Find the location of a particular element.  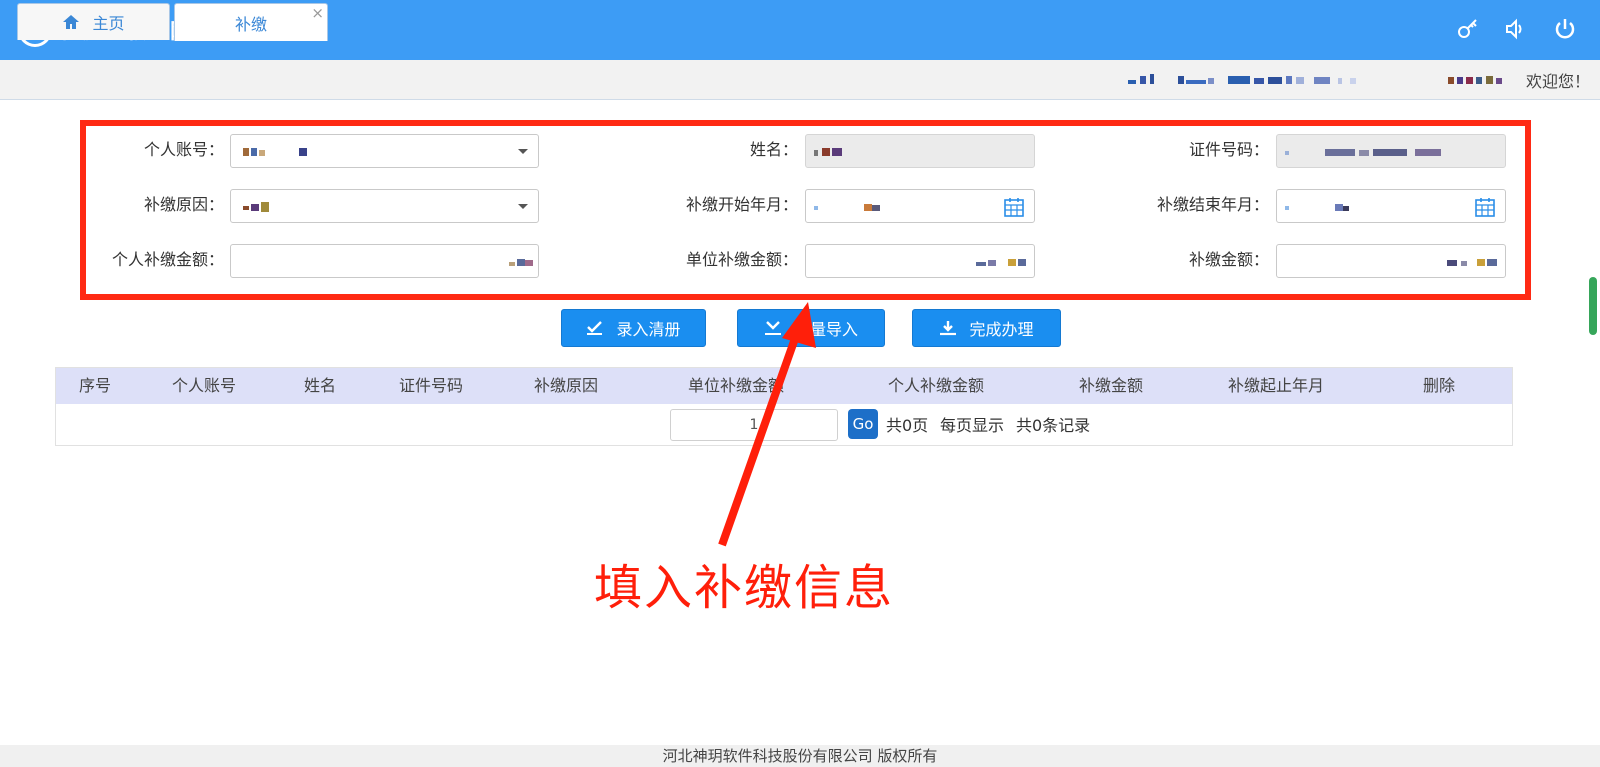

footer-copyright: 河北神玥软件科技股份有限公司 版权所有 is located at coordinates (800, 756).